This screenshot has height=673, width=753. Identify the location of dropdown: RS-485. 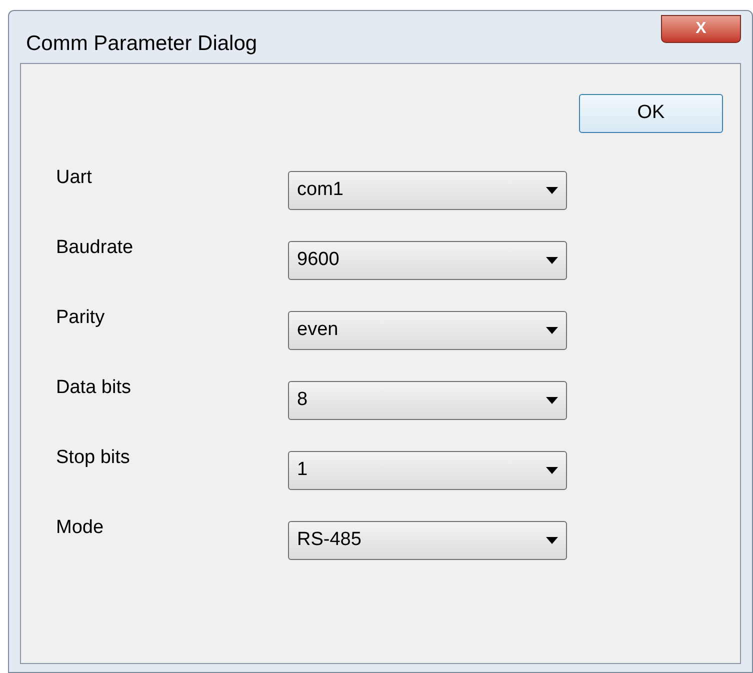
(427, 540).